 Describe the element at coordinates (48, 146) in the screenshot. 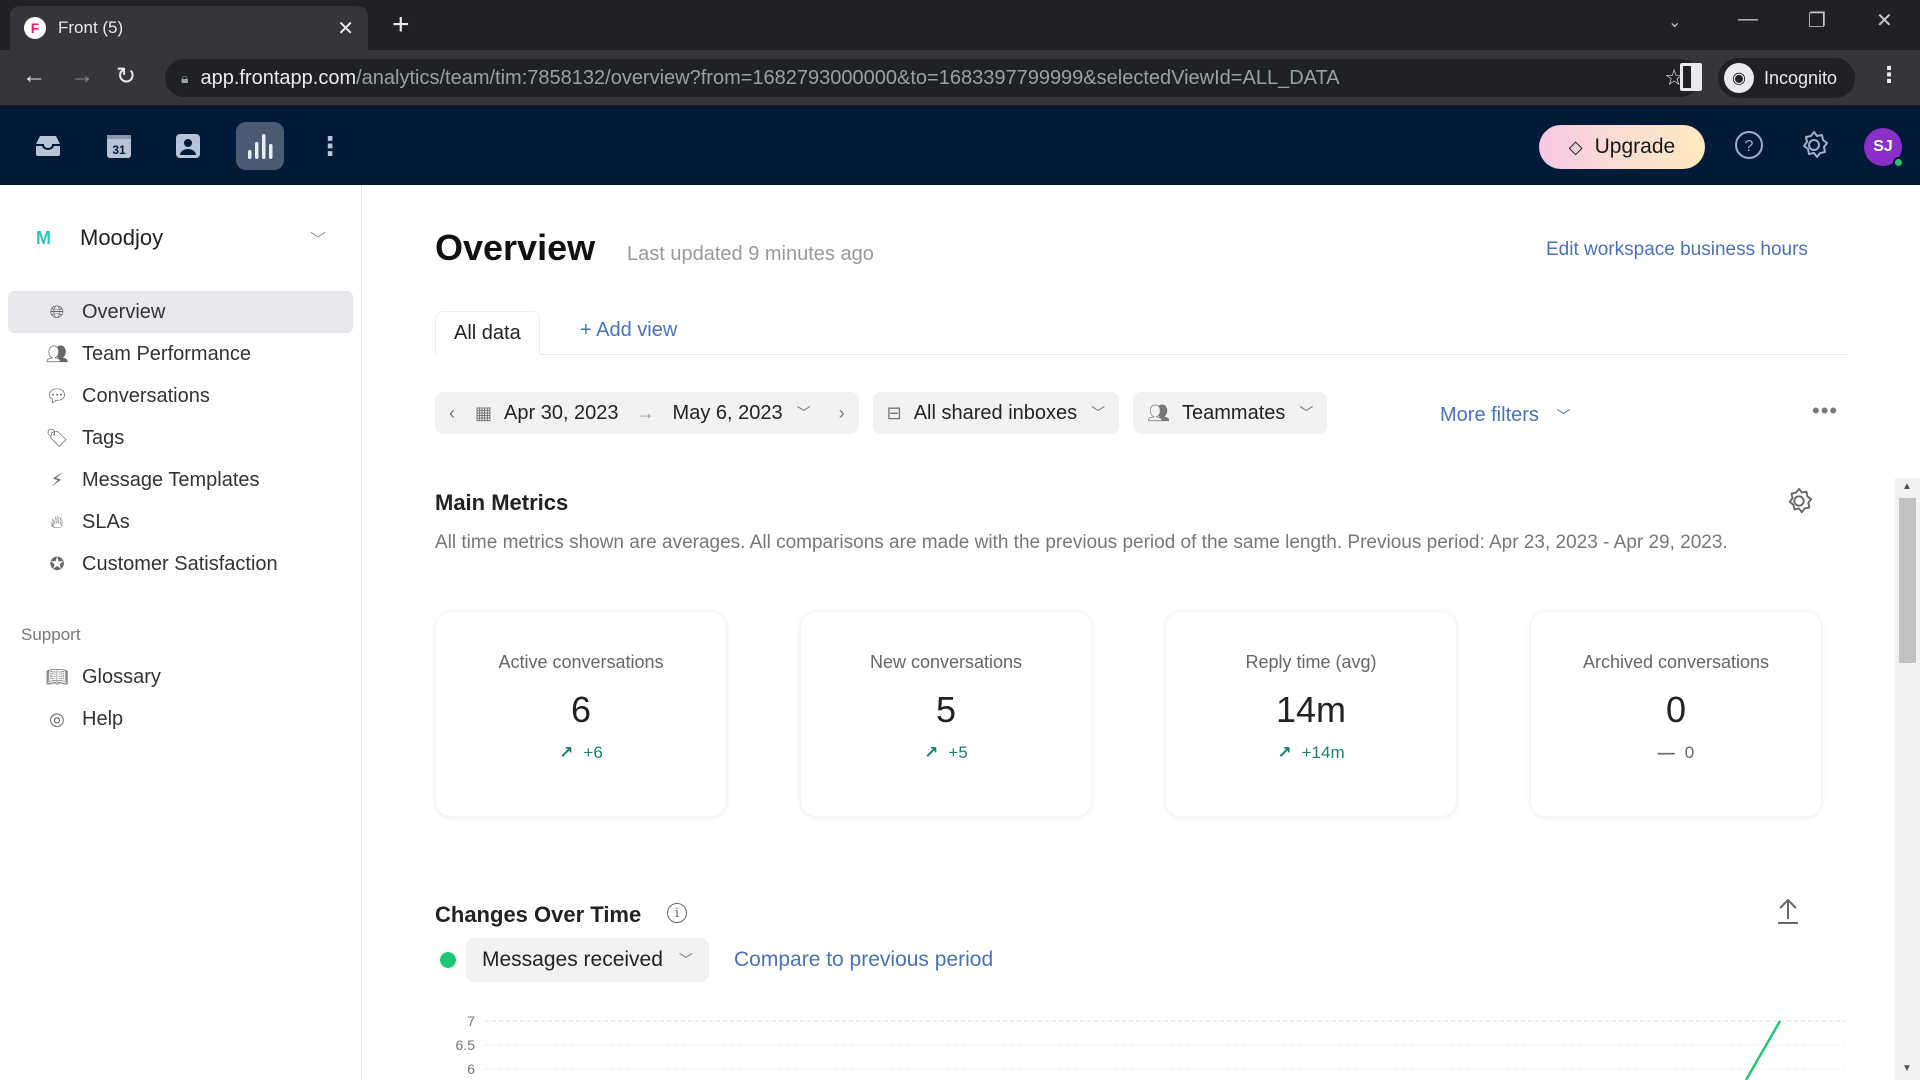

I see `inbox-nav-icon` at that location.